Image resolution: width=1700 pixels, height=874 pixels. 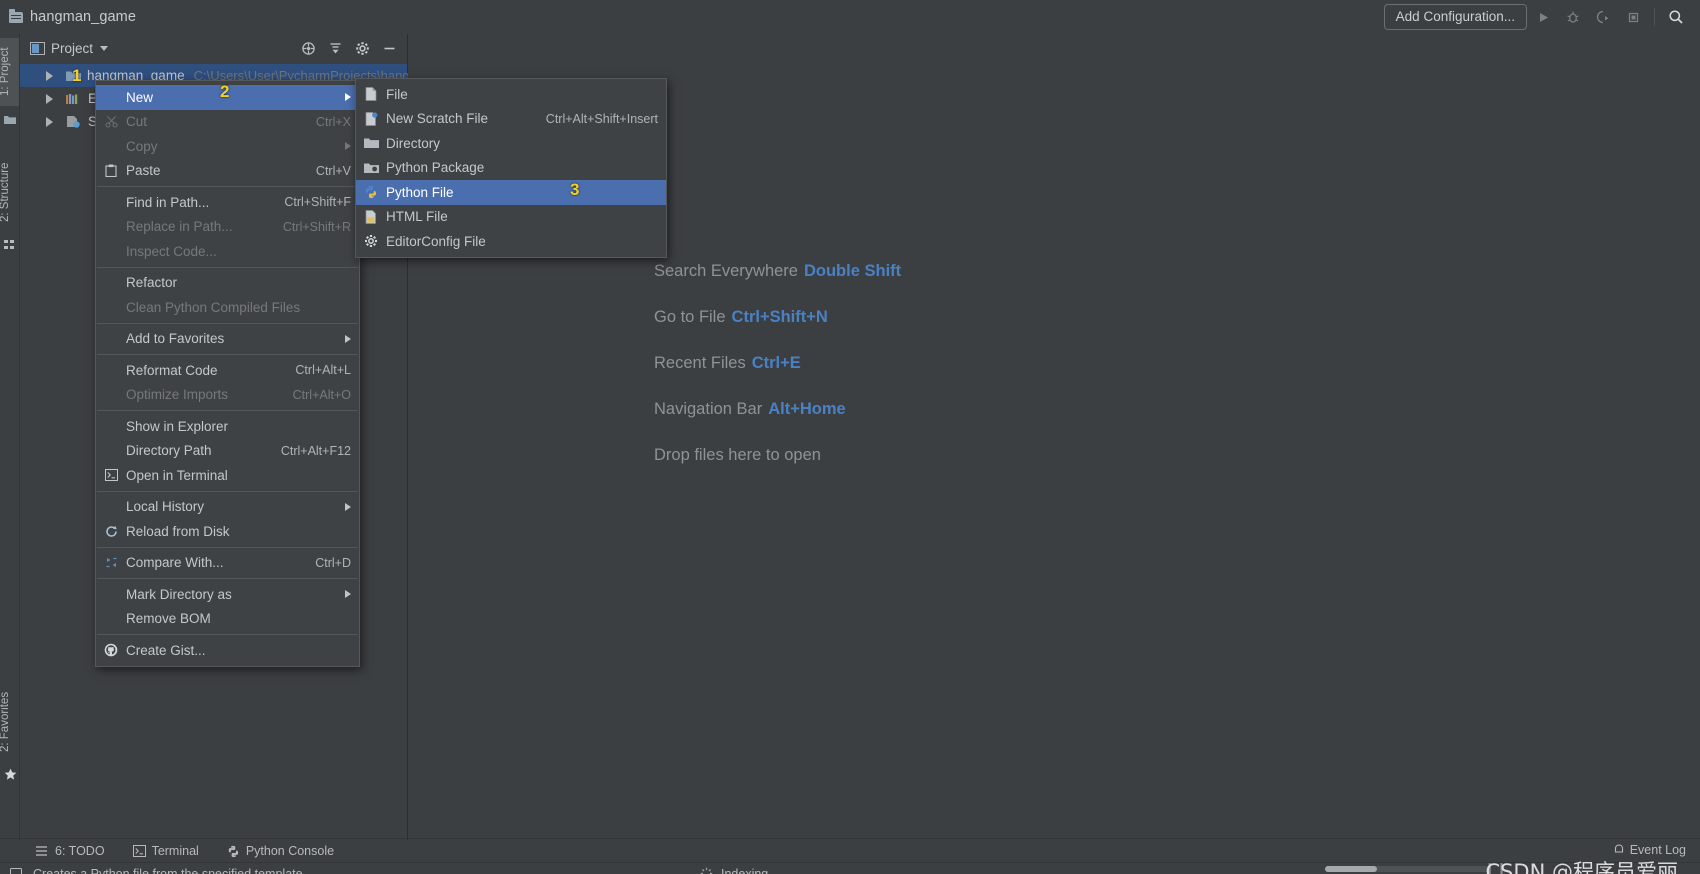 I want to click on spinner-icon, so click(x=706, y=870).